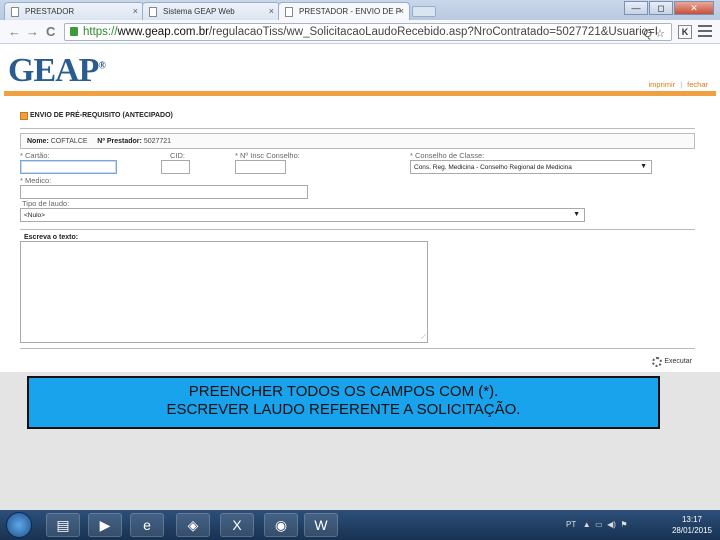  What do you see at coordinates (661, 8) in the screenshot?
I see `maximize-button: ◻` at bounding box center [661, 8].